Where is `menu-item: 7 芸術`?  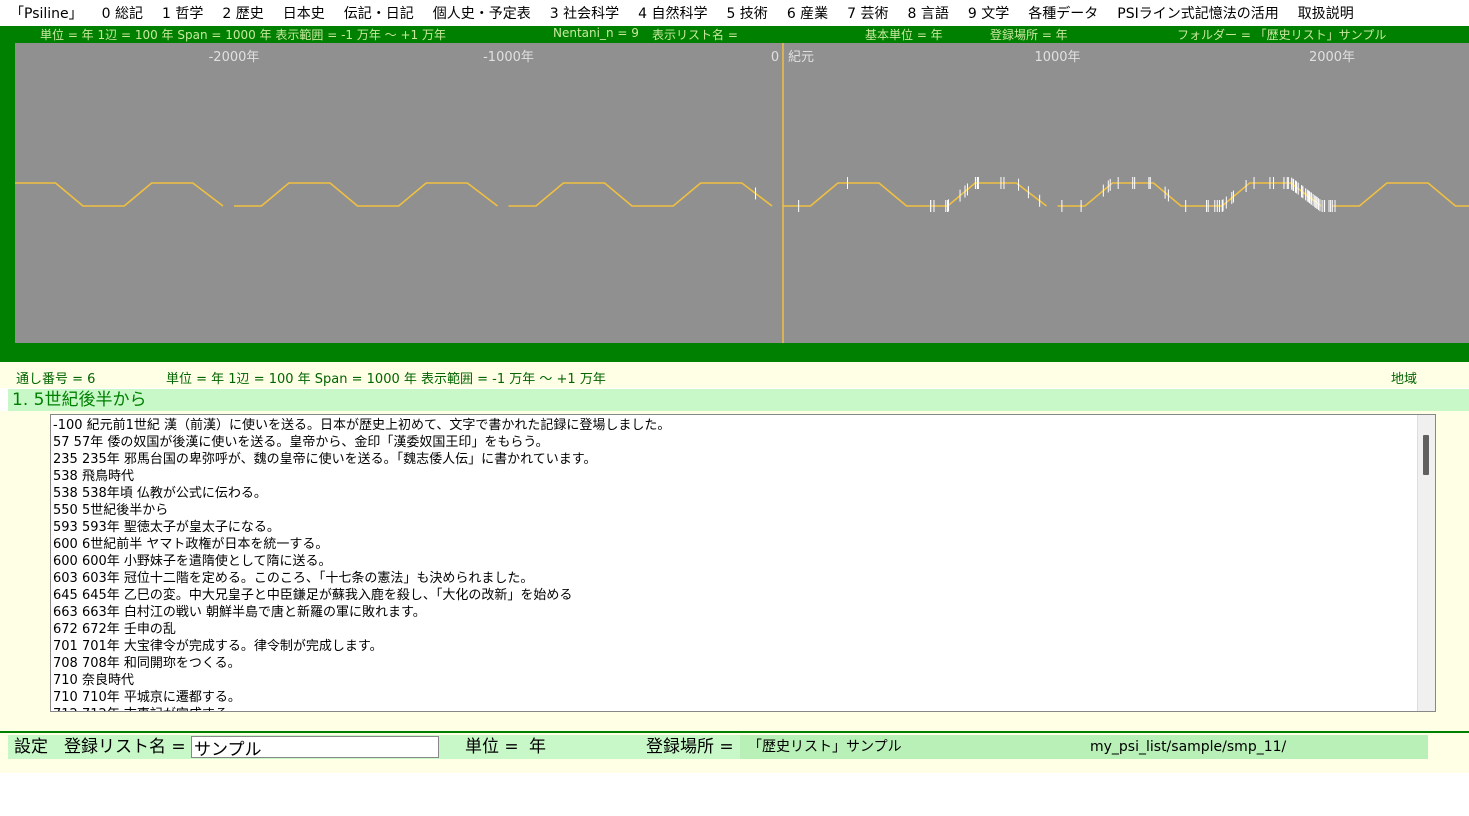
menu-item: 7 芸術 is located at coordinates (867, 13).